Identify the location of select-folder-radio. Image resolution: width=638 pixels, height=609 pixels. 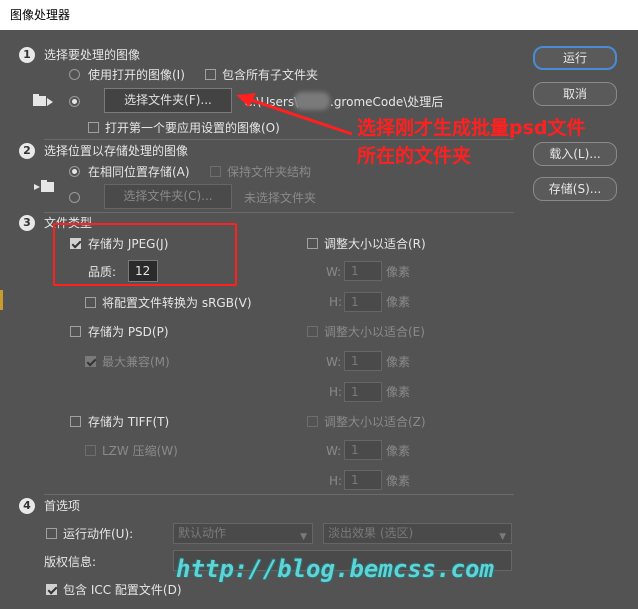
(74, 101).